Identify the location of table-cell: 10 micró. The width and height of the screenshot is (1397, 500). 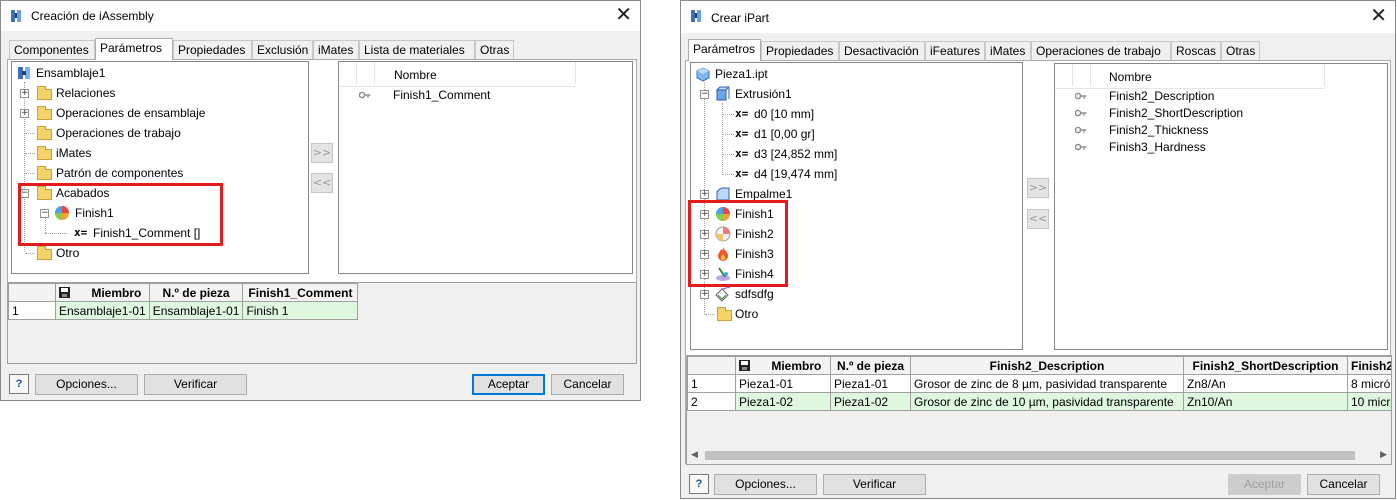
(1369, 401).